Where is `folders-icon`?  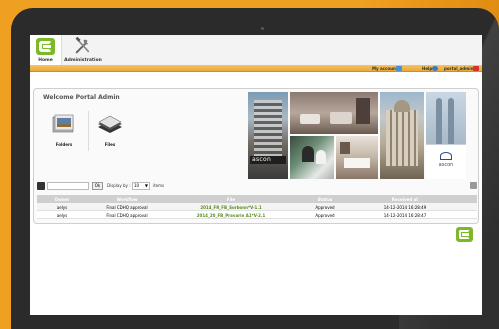
folders-icon is located at coordinates (63, 123).